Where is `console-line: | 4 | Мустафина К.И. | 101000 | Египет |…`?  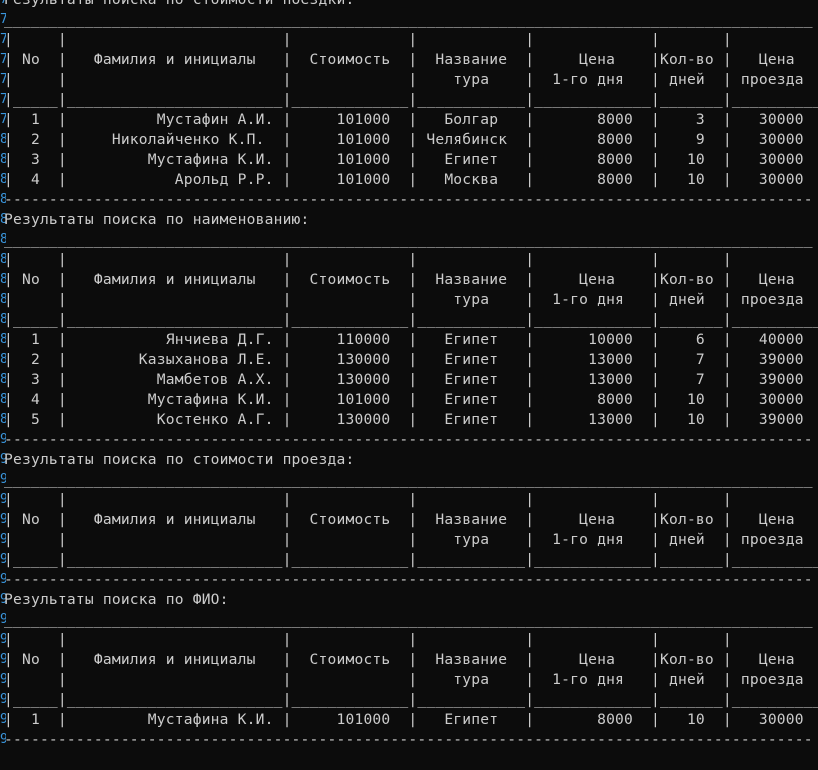
console-line: | 4 | Мустафина К.И. | 101000 | Египет |… is located at coordinates (411, 399).